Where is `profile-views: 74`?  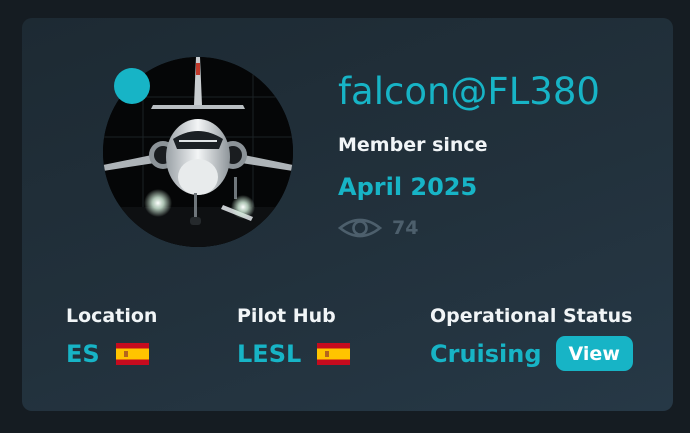 profile-views: 74 is located at coordinates (378, 228).